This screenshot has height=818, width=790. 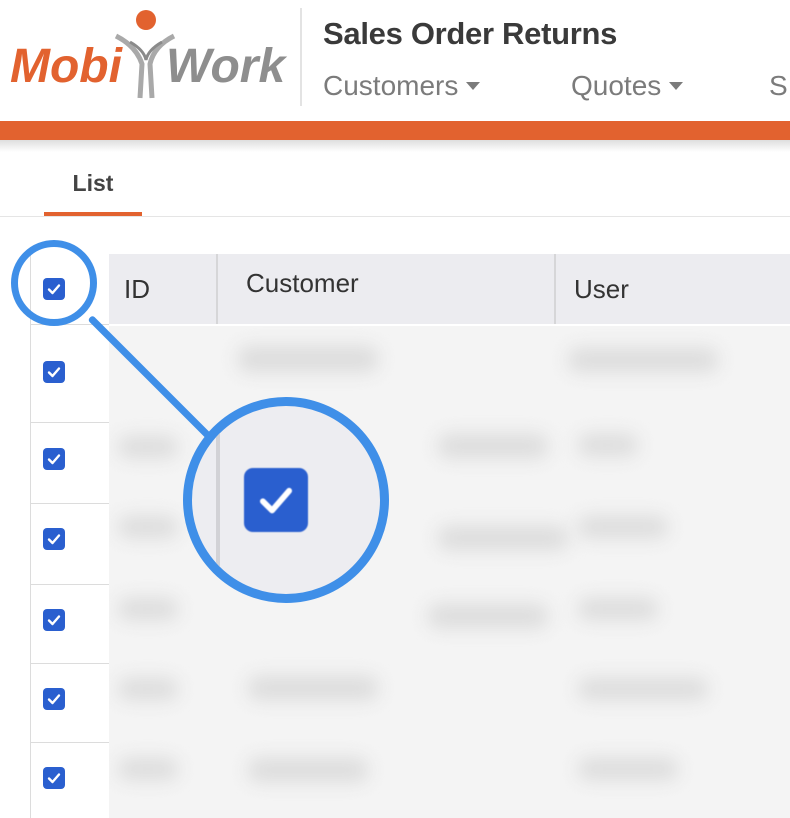 I want to click on column-header-id: ID, so click(x=137, y=289).